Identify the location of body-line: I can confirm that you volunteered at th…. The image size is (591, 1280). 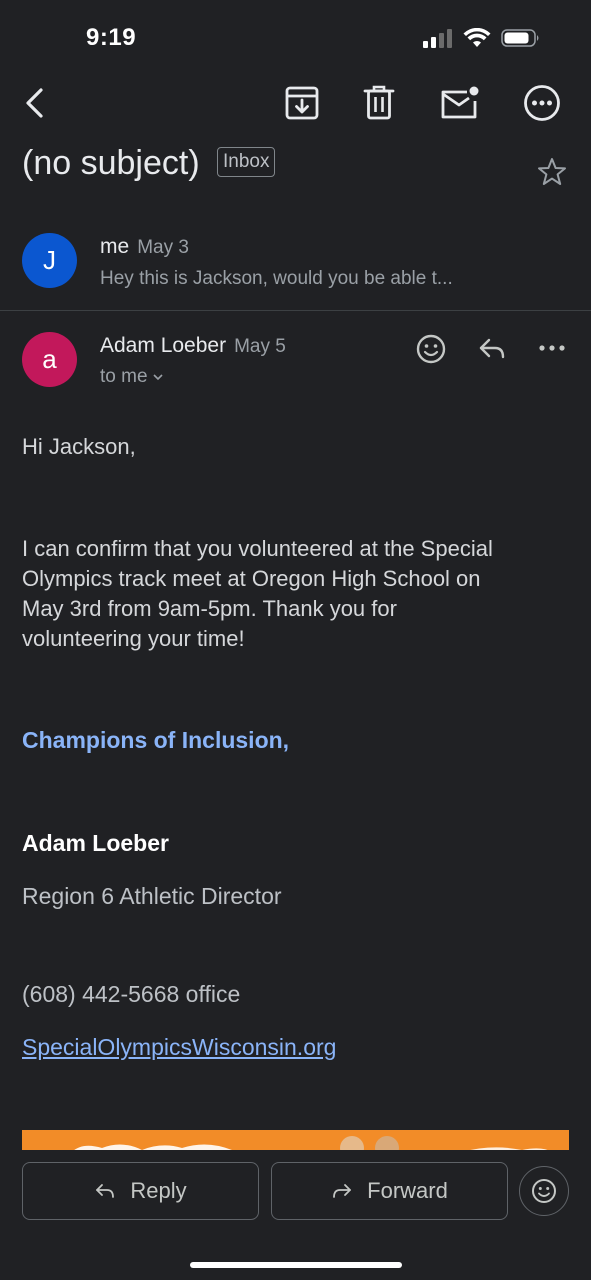
(257, 548).